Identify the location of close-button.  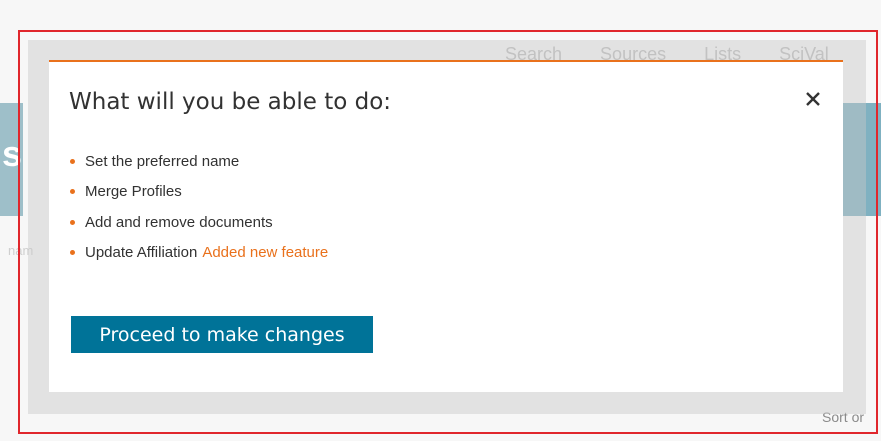
(813, 99).